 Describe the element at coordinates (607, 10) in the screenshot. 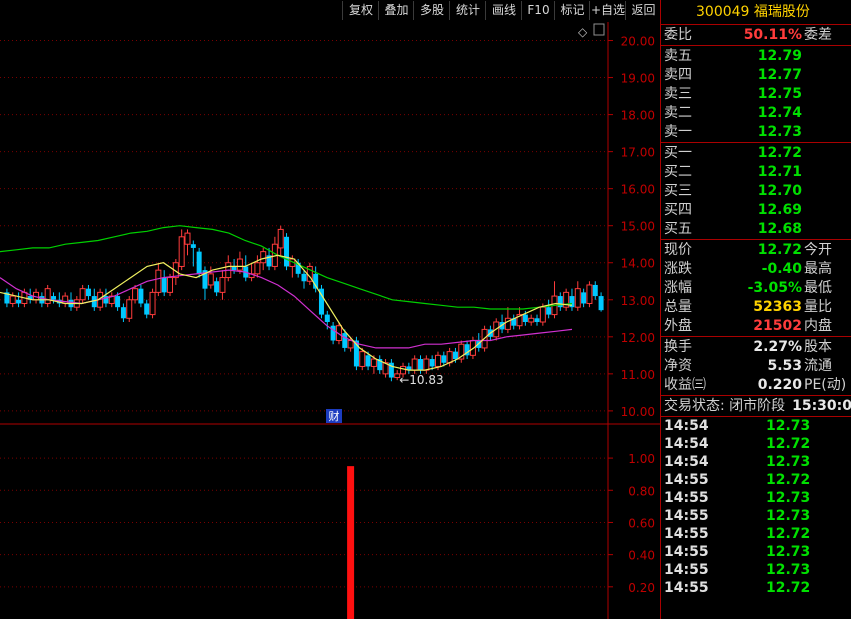

I see `toolbar-button-7: +自选` at that location.